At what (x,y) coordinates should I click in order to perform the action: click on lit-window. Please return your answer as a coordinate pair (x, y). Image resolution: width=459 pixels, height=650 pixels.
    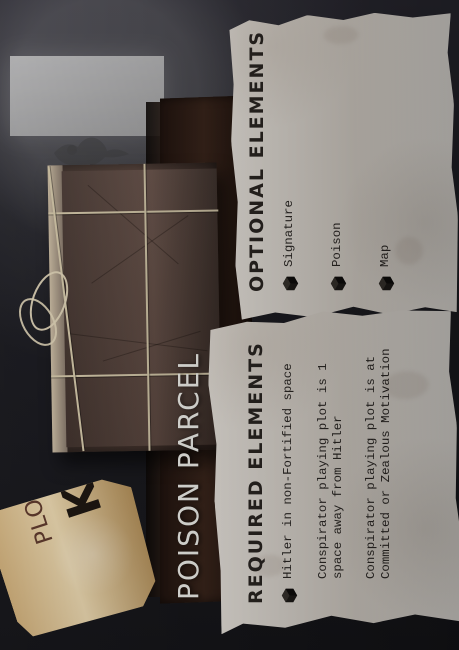
    Looking at the image, I should click on (87, 111).